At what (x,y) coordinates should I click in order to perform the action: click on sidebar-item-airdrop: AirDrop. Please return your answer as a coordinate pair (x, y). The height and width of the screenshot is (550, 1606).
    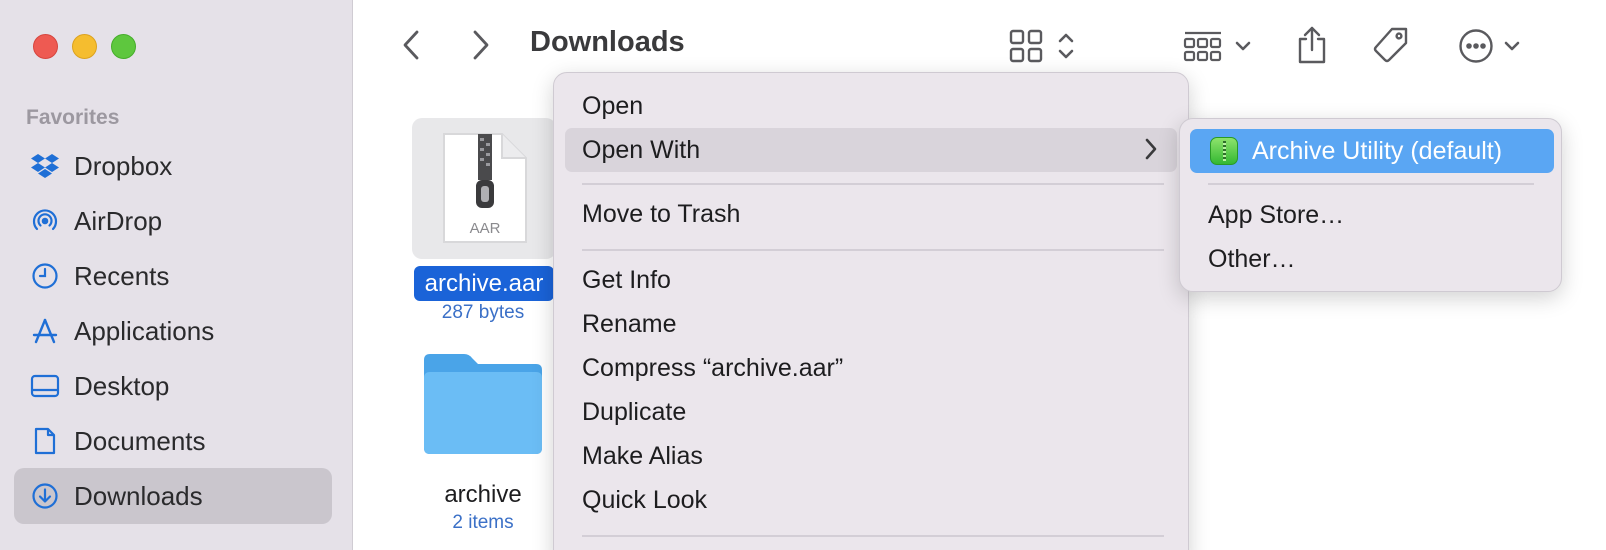
    Looking at the image, I should click on (173, 221).